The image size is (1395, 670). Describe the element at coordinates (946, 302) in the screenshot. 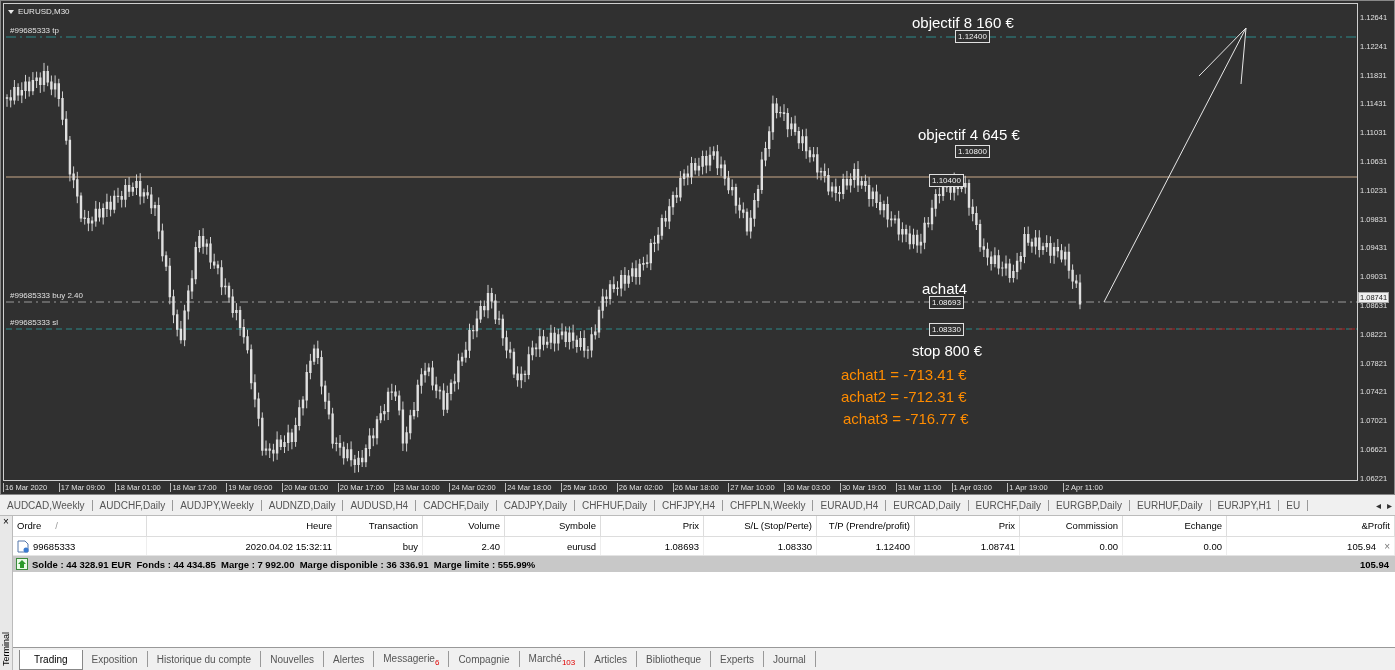

I see `price-label: 1.08693` at that location.